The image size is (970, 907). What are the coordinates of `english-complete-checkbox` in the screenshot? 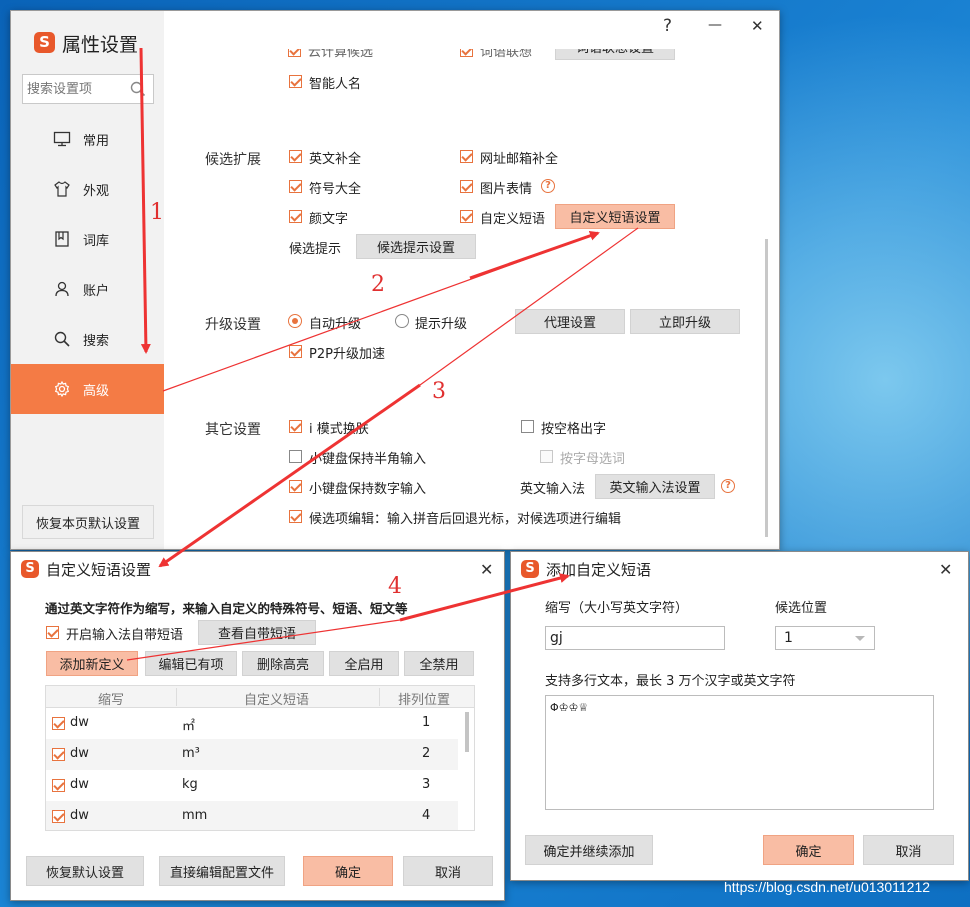 It's located at (295, 156).